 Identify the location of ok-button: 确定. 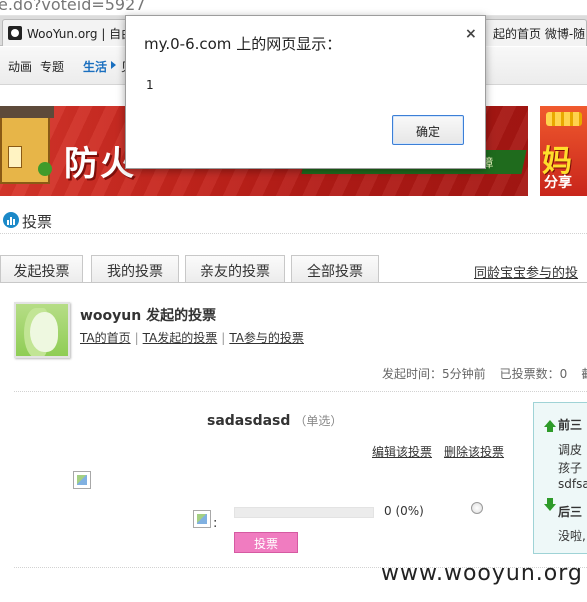
(428, 130).